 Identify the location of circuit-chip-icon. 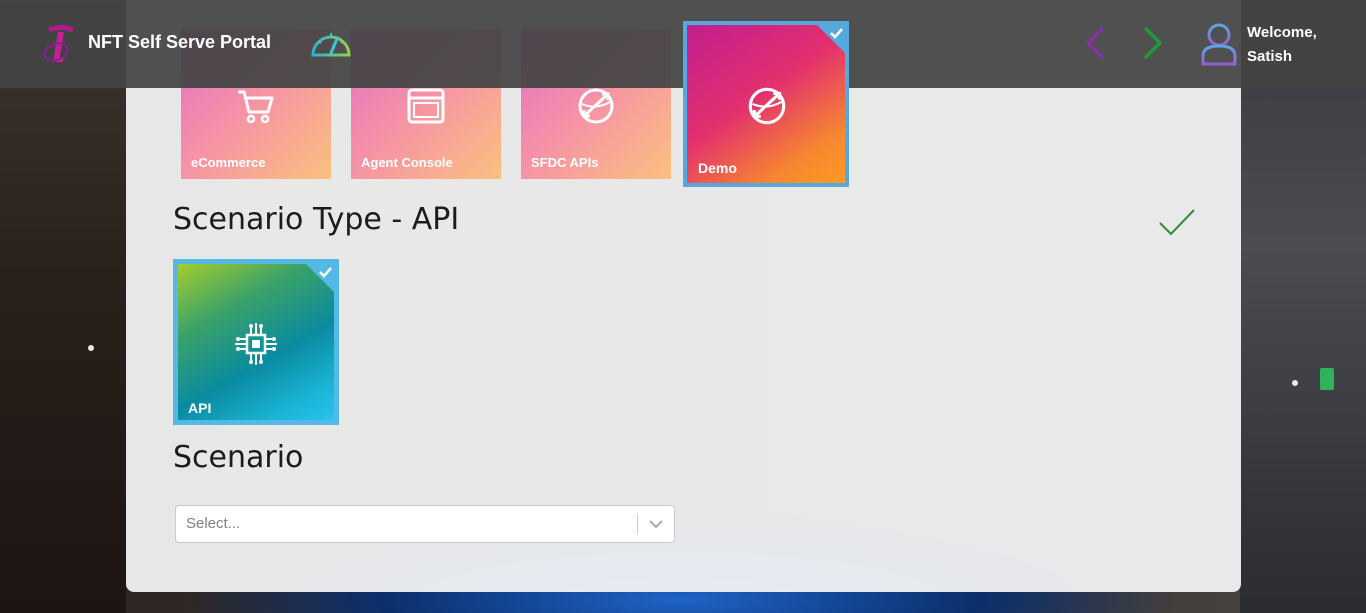
(256, 344).